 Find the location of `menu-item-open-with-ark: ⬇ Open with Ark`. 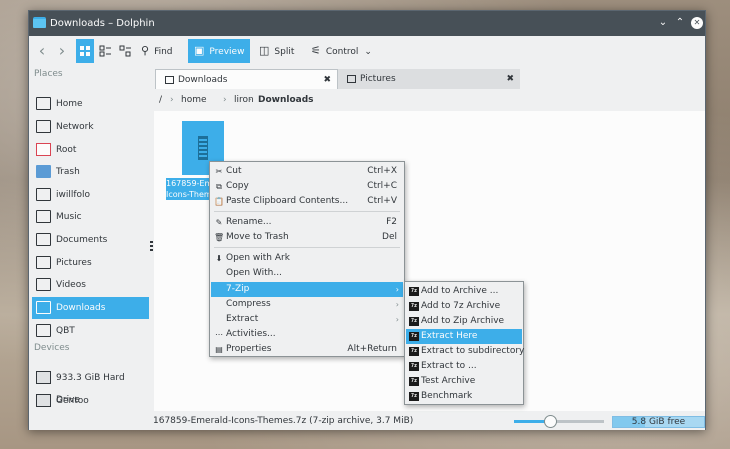

menu-item-open-with-ark: ⬇ Open with Ark is located at coordinates (307, 258).